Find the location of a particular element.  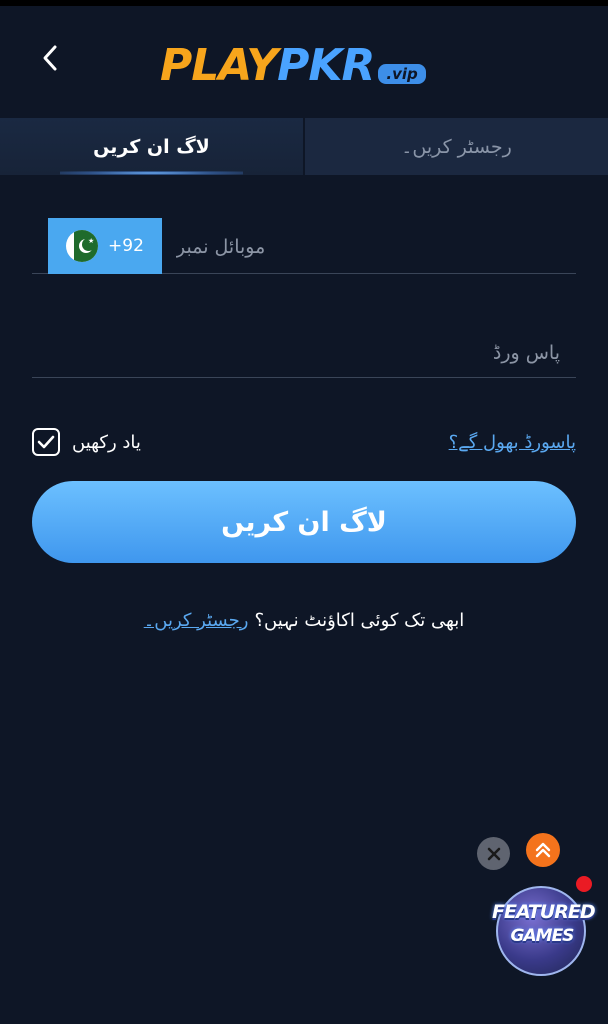

close-icon is located at coordinates (493, 853).